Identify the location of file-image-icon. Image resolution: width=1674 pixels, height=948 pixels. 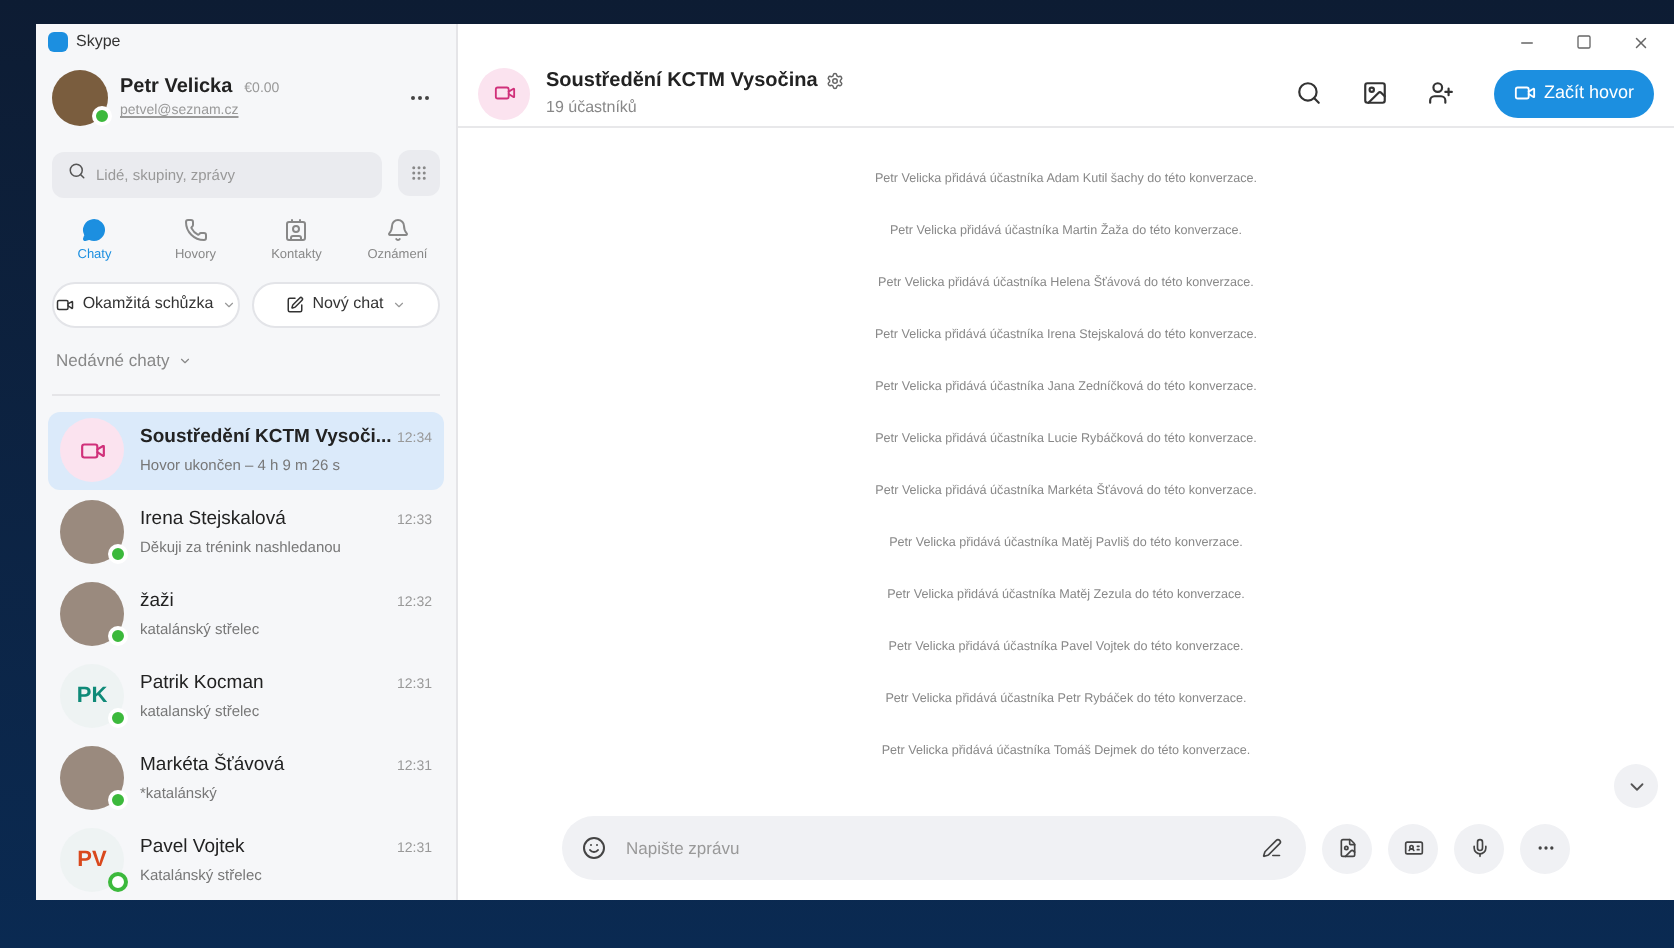
(1347, 848).